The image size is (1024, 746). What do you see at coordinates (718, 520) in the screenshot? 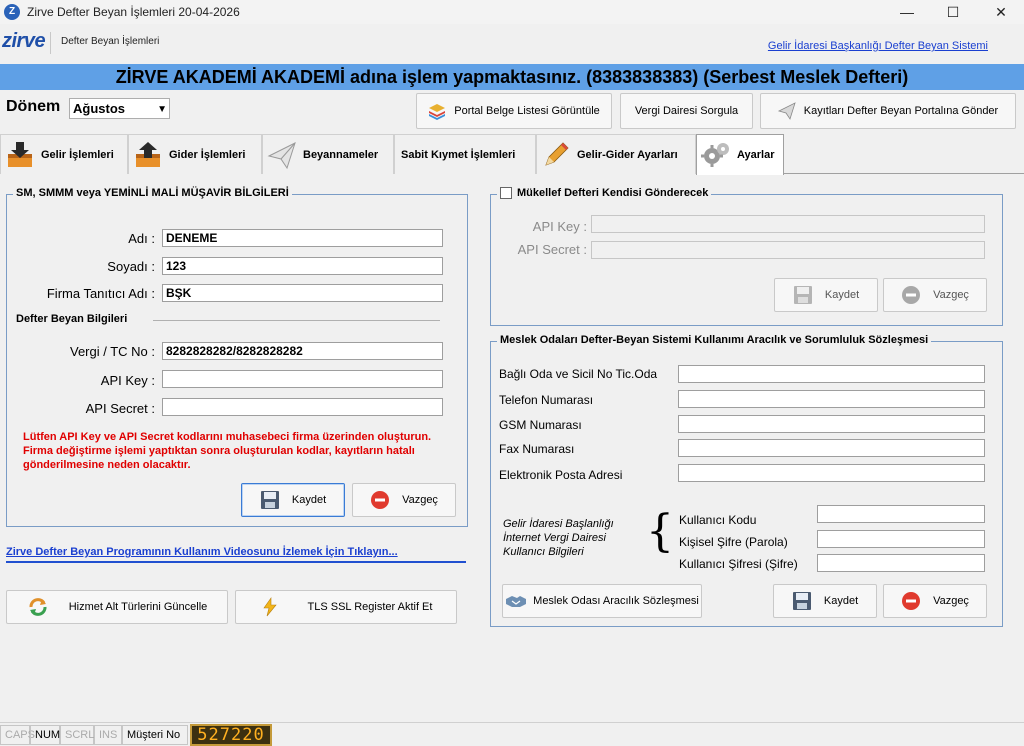
I see `user-code-label: Kullanıcı Kodu` at bounding box center [718, 520].